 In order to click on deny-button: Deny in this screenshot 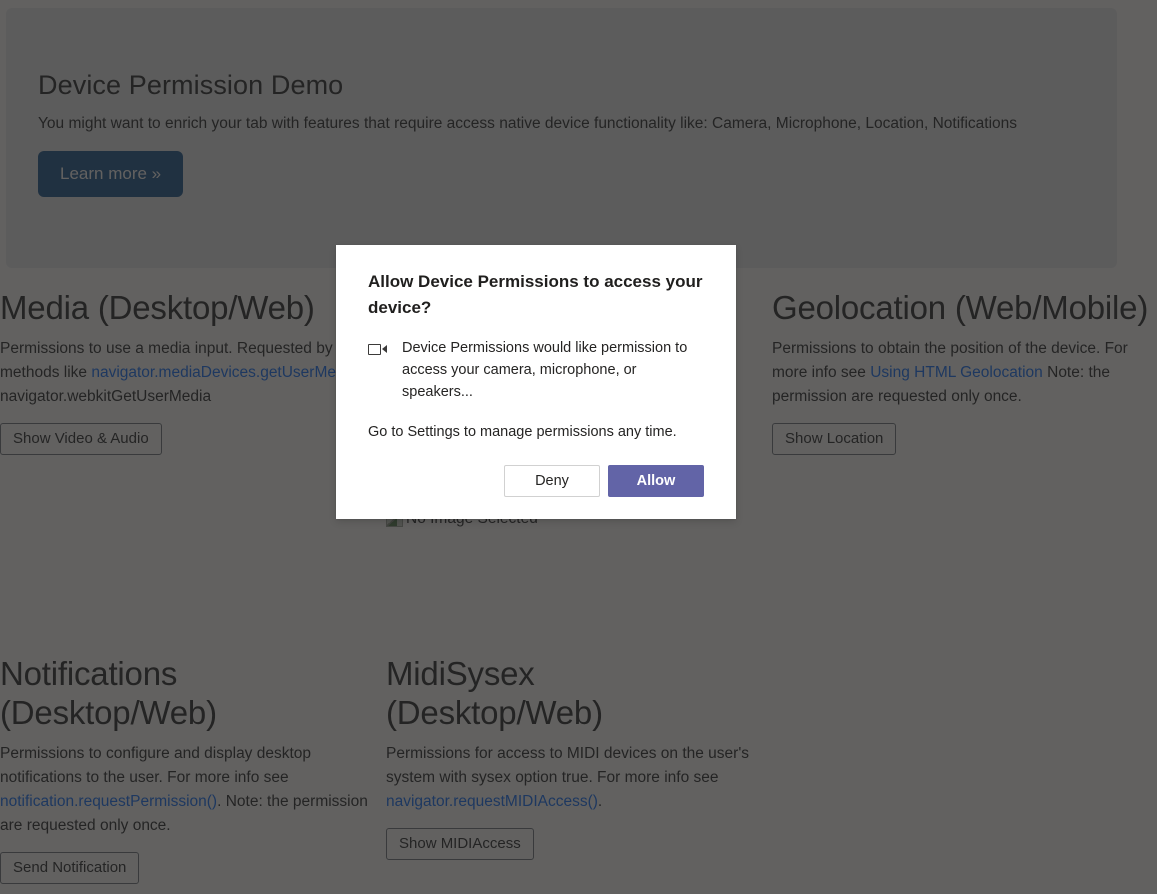, I will do `click(552, 481)`.